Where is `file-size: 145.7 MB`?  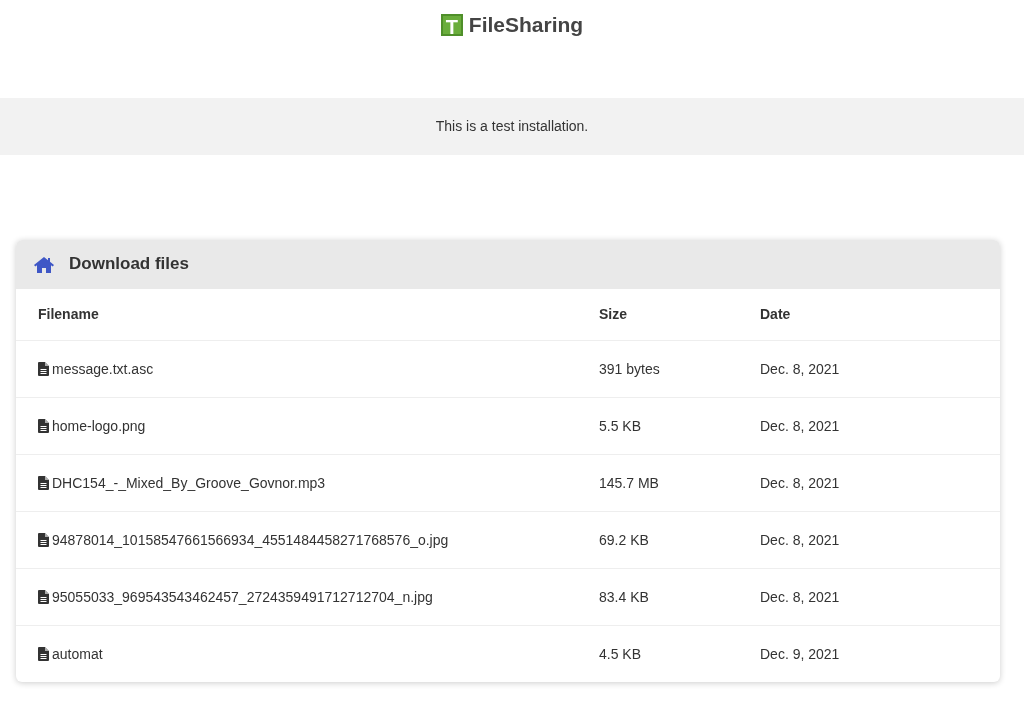 file-size: 145.7 MB is located at coordinates (629, 482).